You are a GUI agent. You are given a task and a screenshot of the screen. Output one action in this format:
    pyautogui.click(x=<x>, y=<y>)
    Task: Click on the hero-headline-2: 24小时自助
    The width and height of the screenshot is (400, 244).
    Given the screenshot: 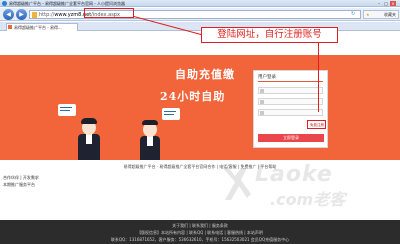 What is the action you would take?
    pyautogui.click(x=193, y=96)
    